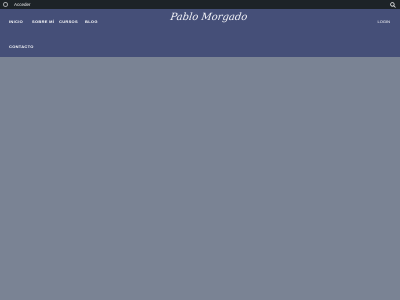 This screenshot has width=400, height=300. What do you see at coordinates (43, 21) in the screenshot?
I see `nav-item-sobre-mi: SOBRE MÍ` at bounding box center [43, 21].